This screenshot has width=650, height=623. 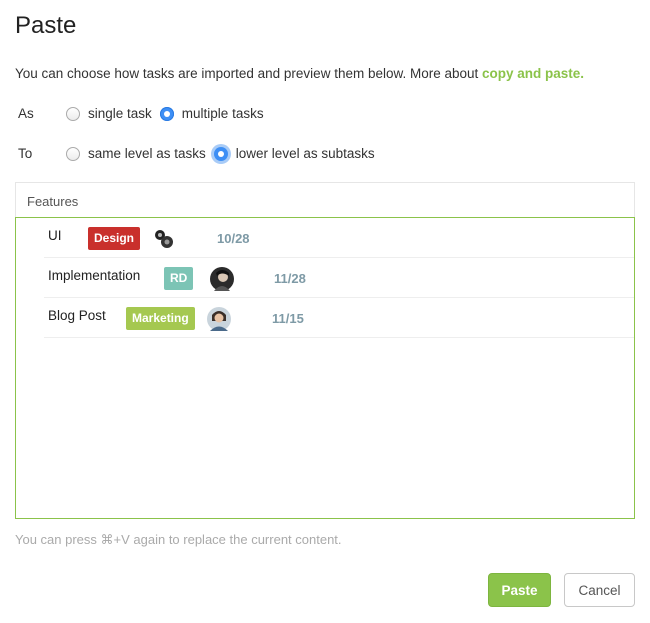 What do you see at coordinates (73, 113) in the screenshot?
I see `single-task-radio` at bounding box center [73, 113].